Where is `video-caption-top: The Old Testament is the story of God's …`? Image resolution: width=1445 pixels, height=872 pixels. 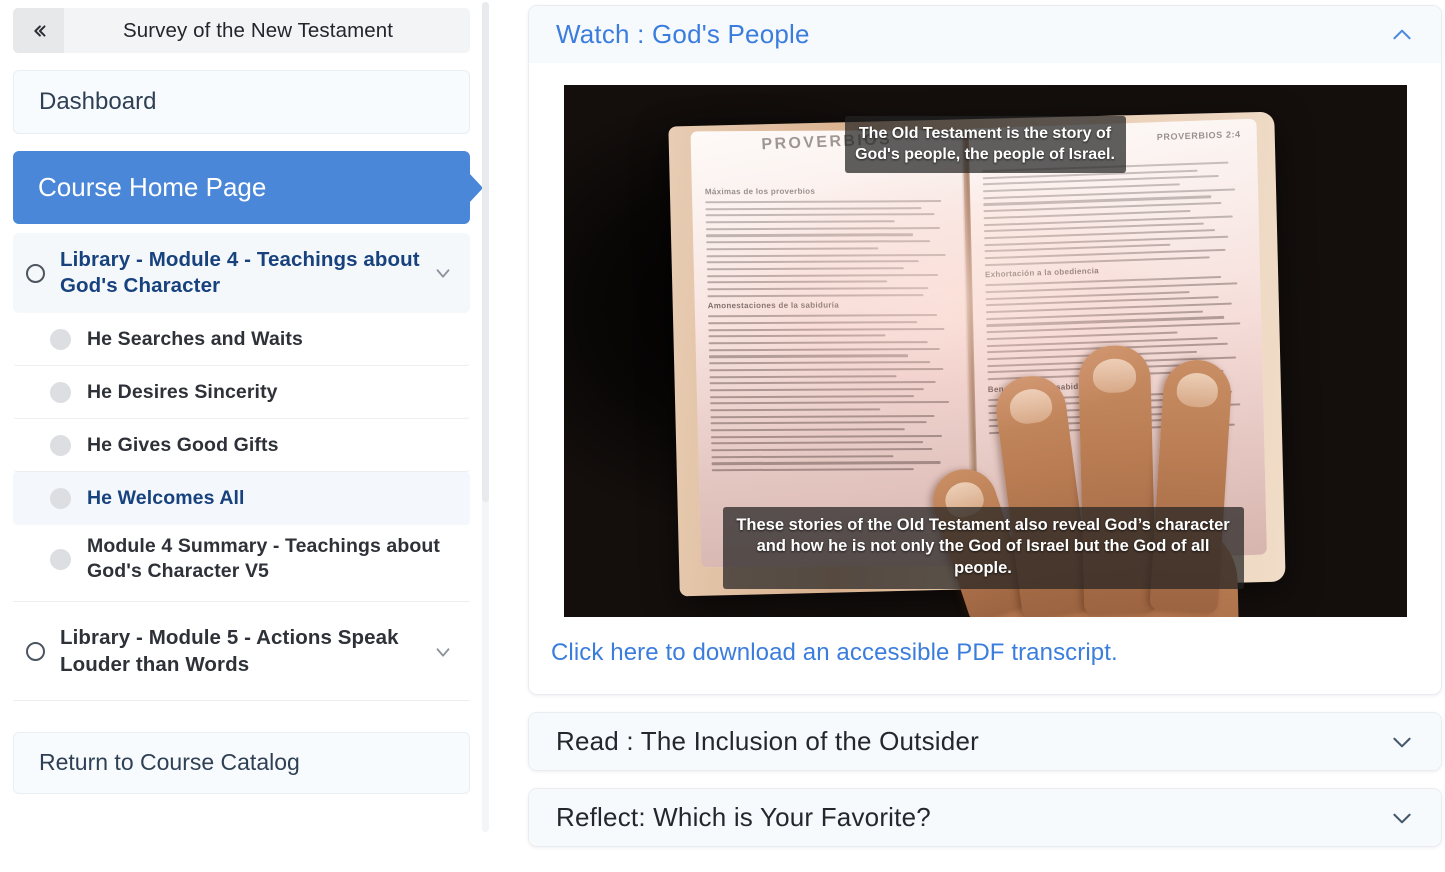
video-caption-top: The Old Testament is the story of God's … is located at coordinates (985, 145).